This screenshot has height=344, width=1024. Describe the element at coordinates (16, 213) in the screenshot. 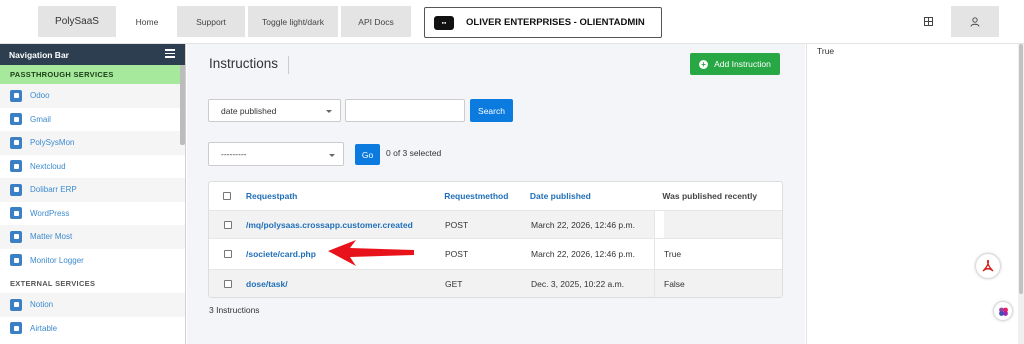

I see `wordpress-icon` at that location.